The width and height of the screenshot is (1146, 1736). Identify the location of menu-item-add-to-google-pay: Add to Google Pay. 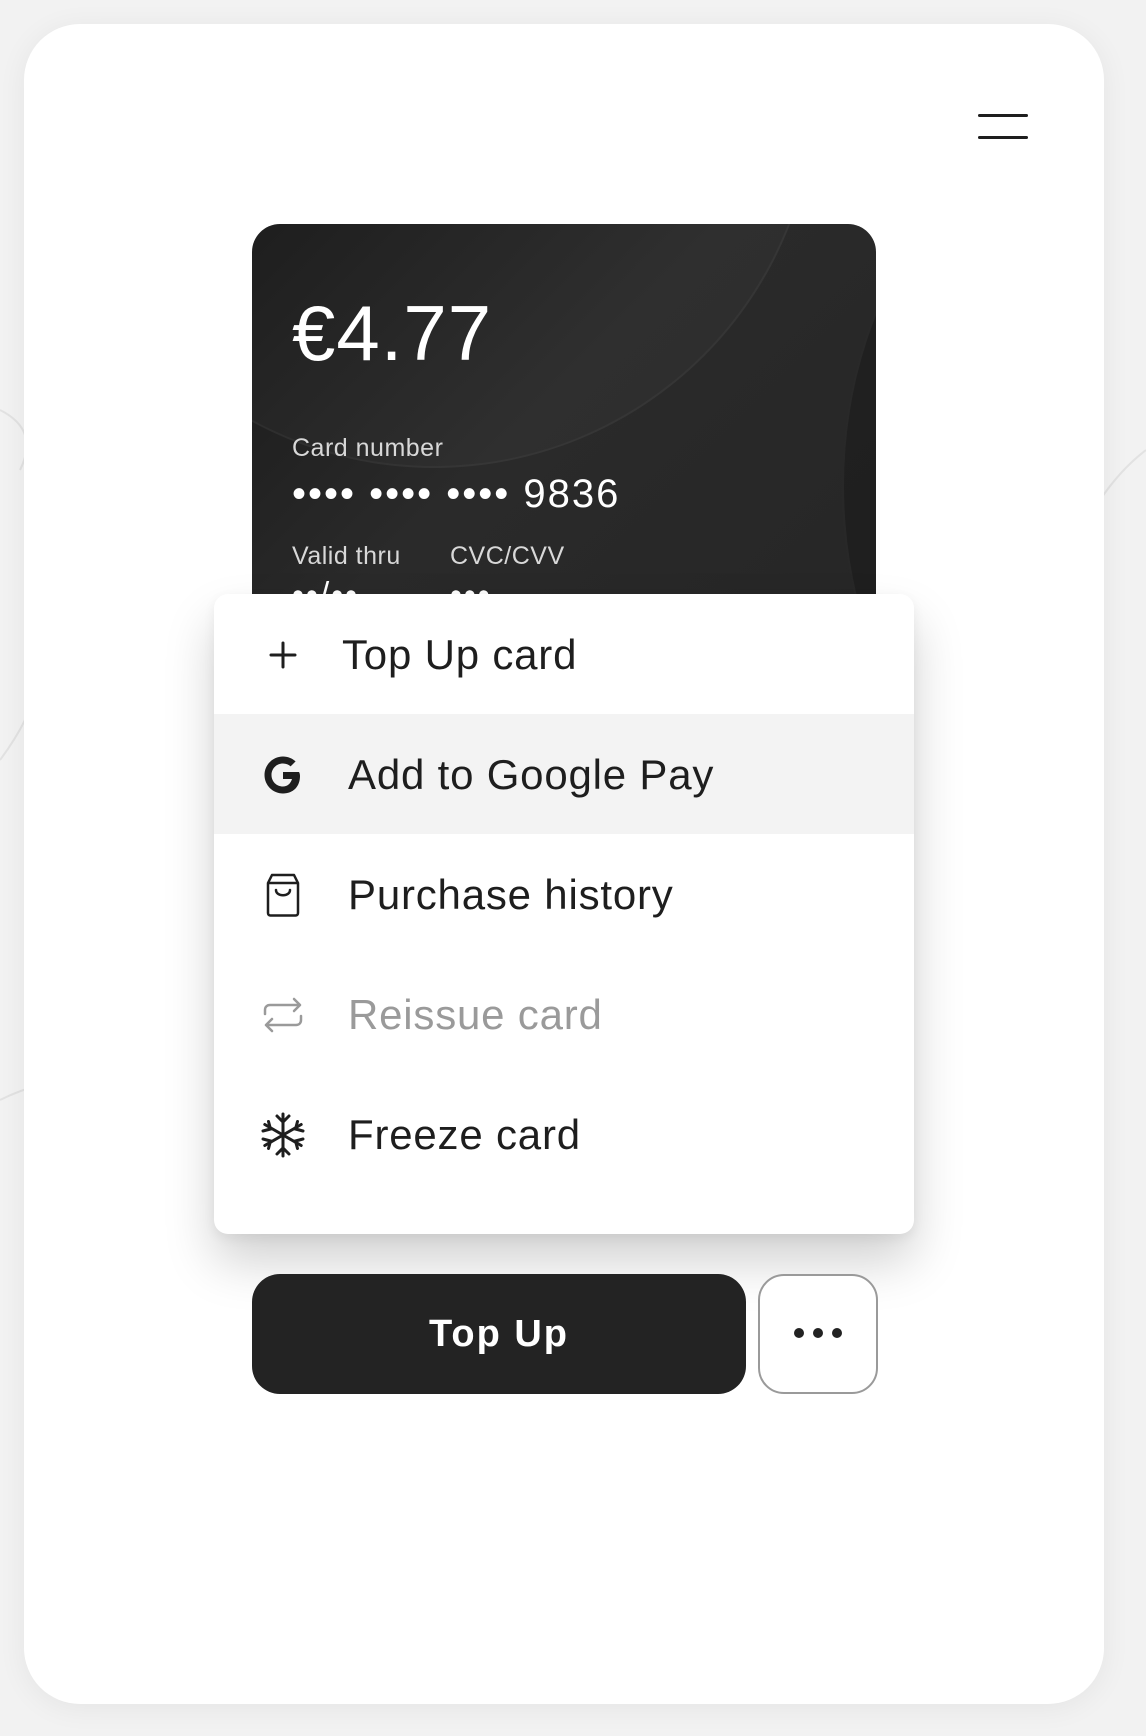
(564, 774).